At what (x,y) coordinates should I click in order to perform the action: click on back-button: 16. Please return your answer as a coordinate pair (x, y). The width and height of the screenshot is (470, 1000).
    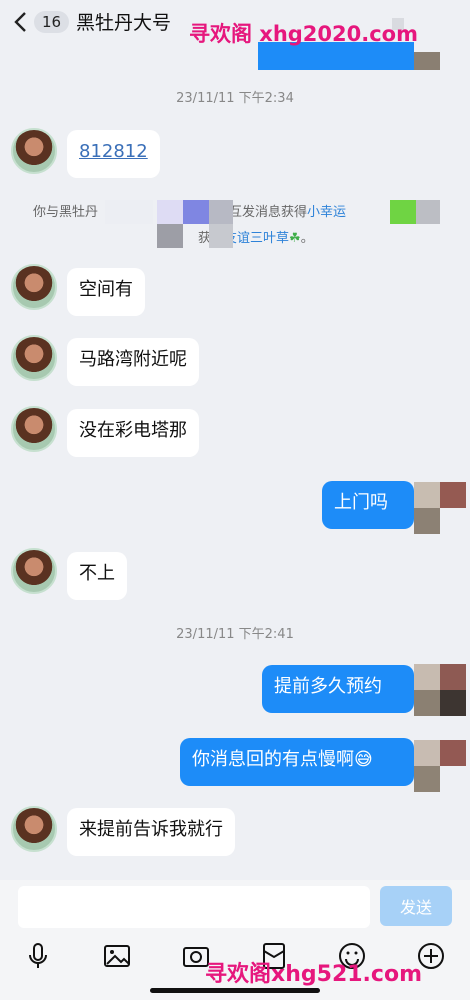
    Looking at the image, I should click on (42, 22).